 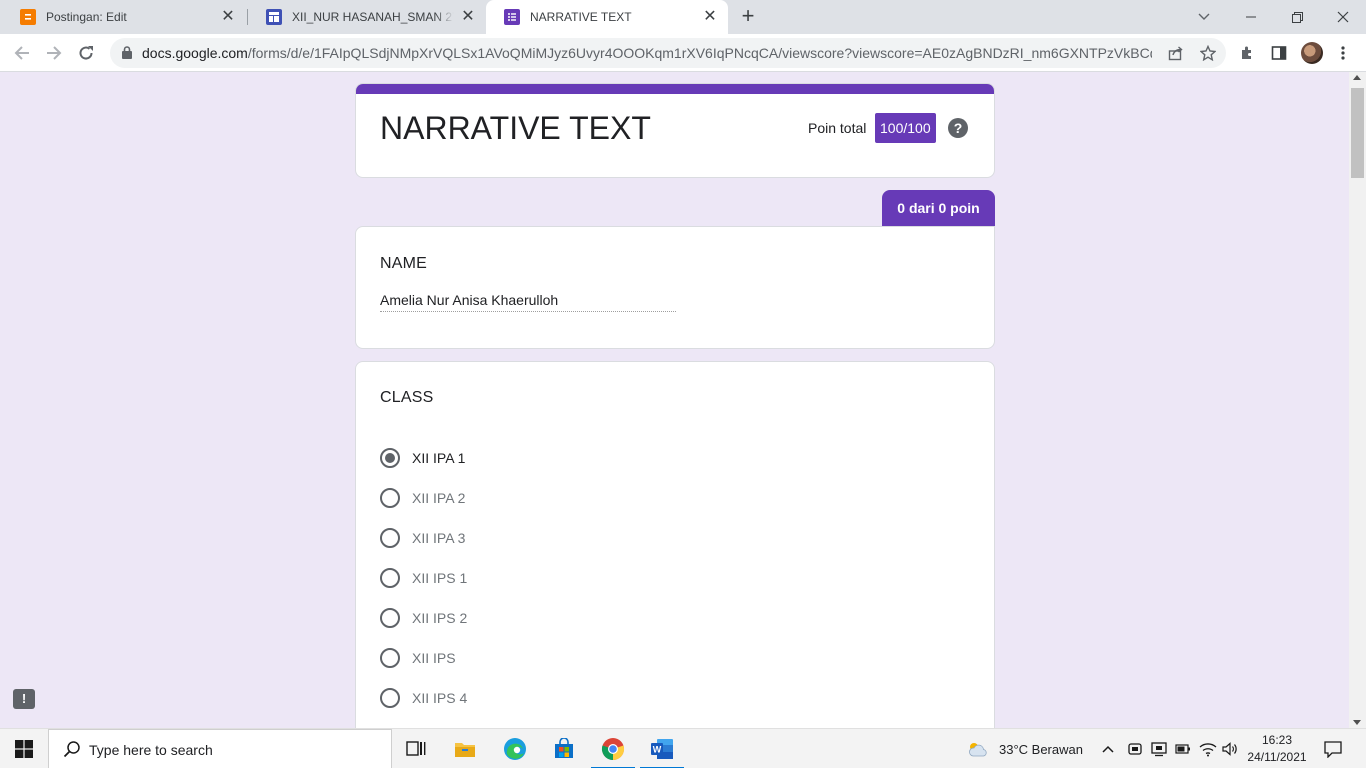 I want to click on tab-title: XII_NUR HASANAH_SMAN 27 - N, so click(x=373, y=17).